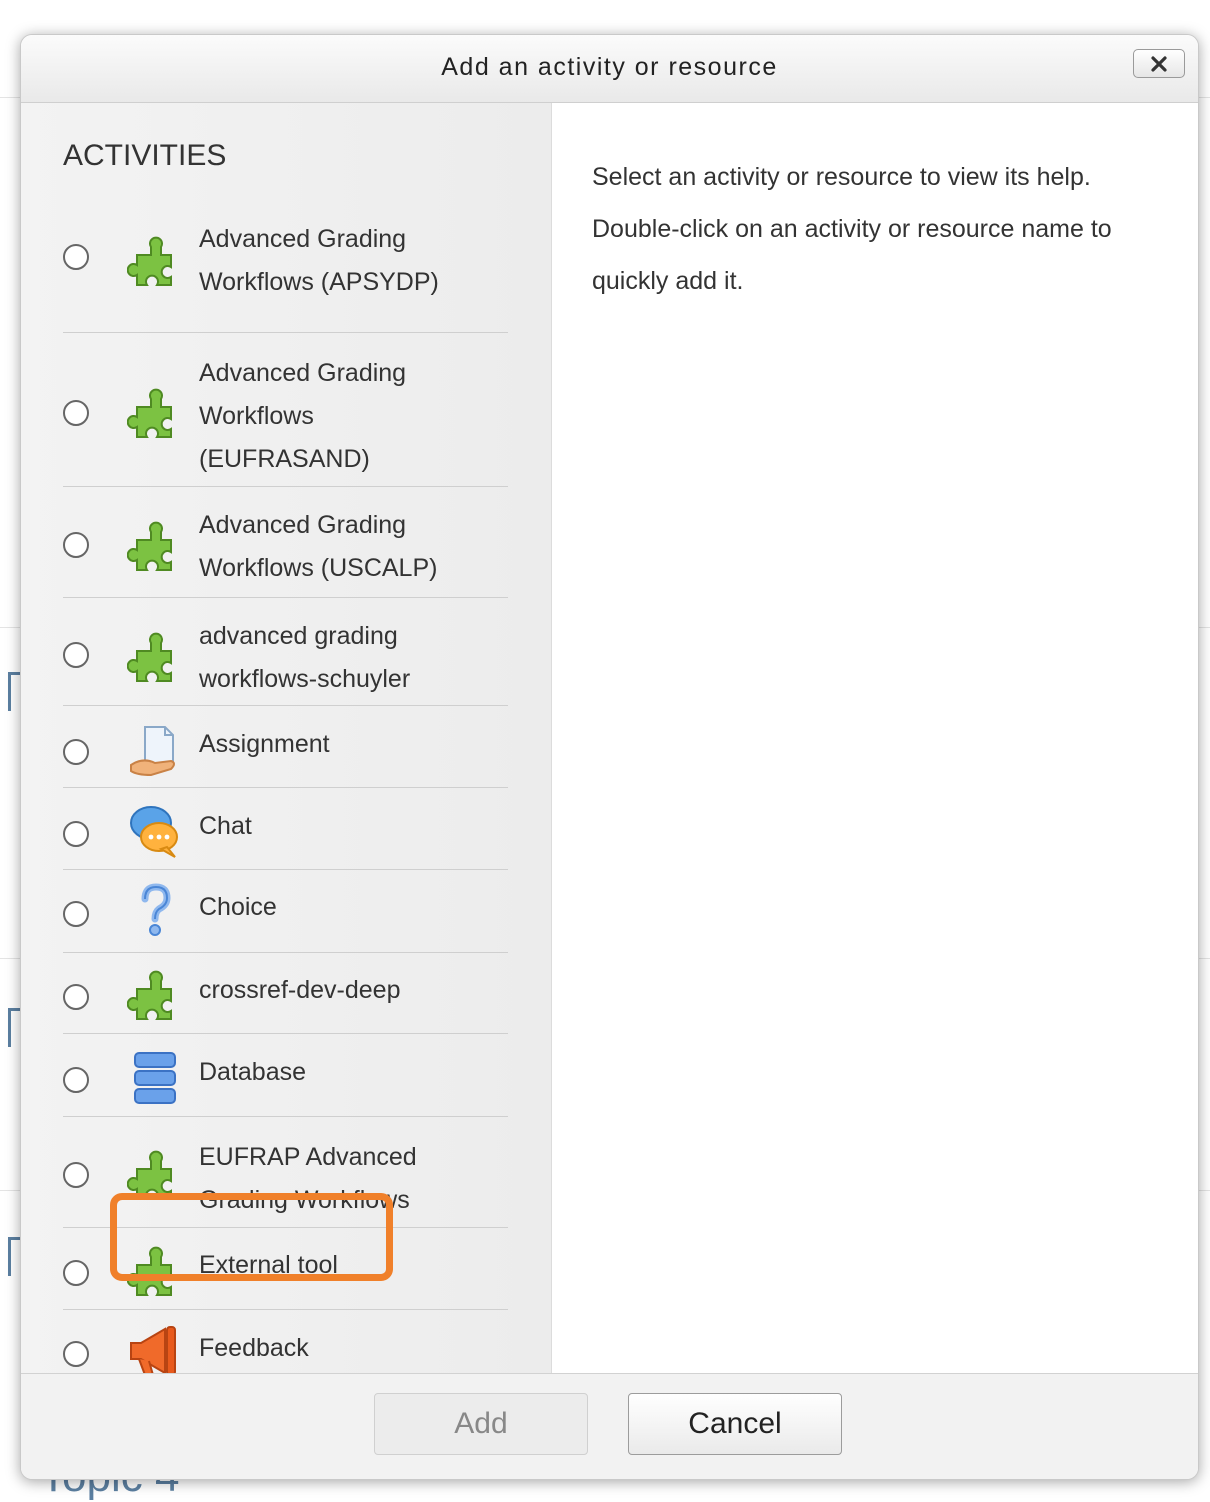 The width and height of the screenshot is (1210, 1502). I want to click on dialog-header: Add an activity or resource, so click(609, 69).